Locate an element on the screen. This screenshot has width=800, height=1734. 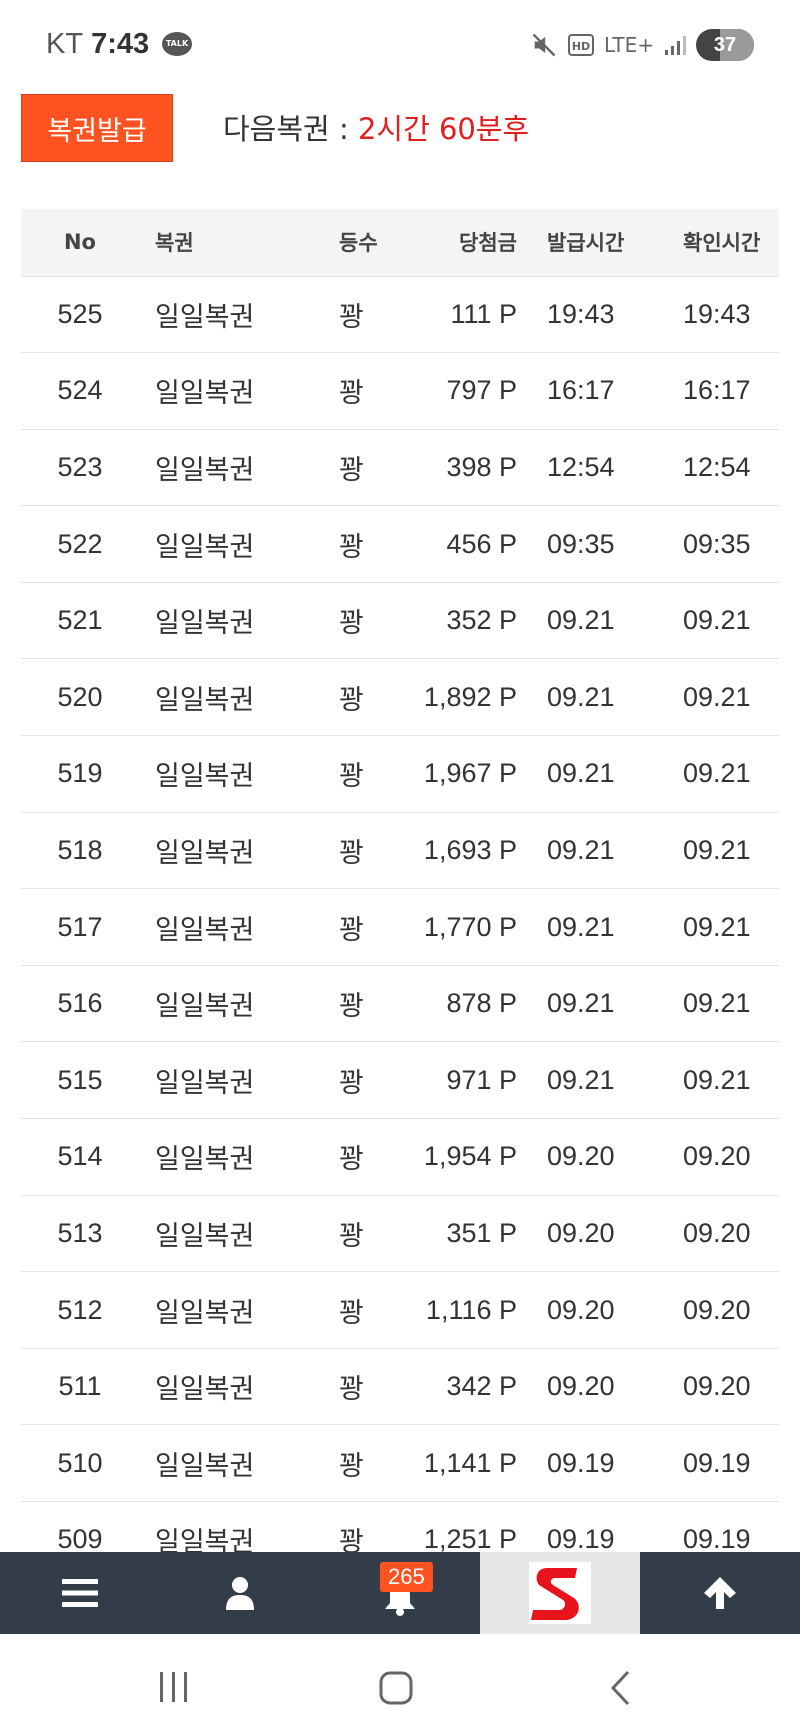
cell-checked-time: 19:43 is located at coordinates (716, 315).